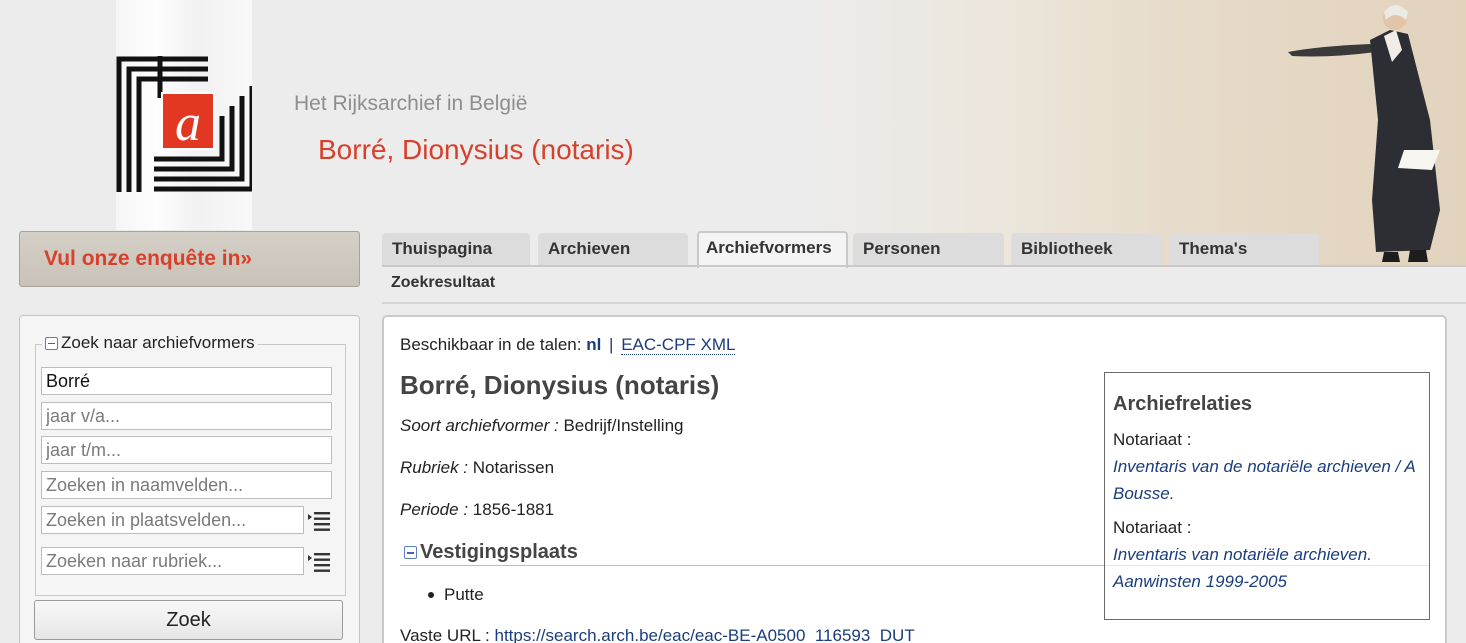 This screenshot has width=1466, height=643. I want to click on languages-label: Beschikbaar in de talen:, so click(491, 344).